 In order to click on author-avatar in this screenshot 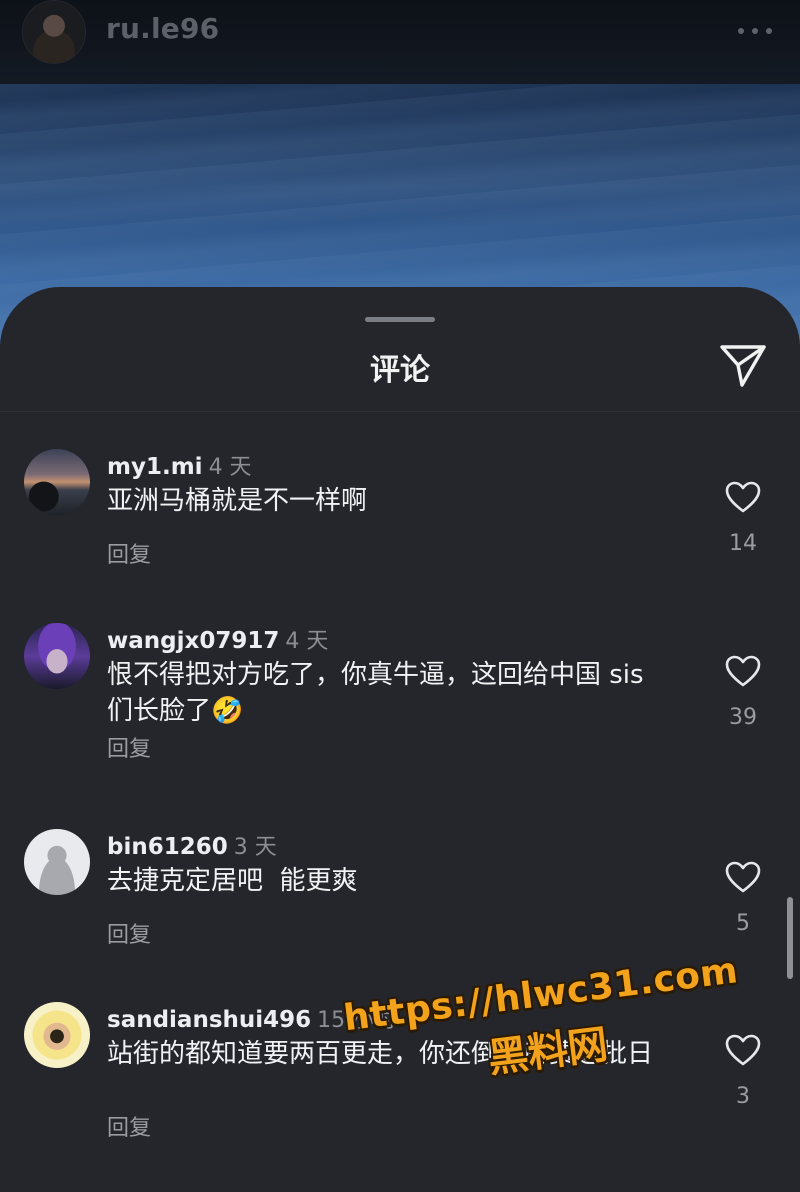, I will do `click(54, 32)`.